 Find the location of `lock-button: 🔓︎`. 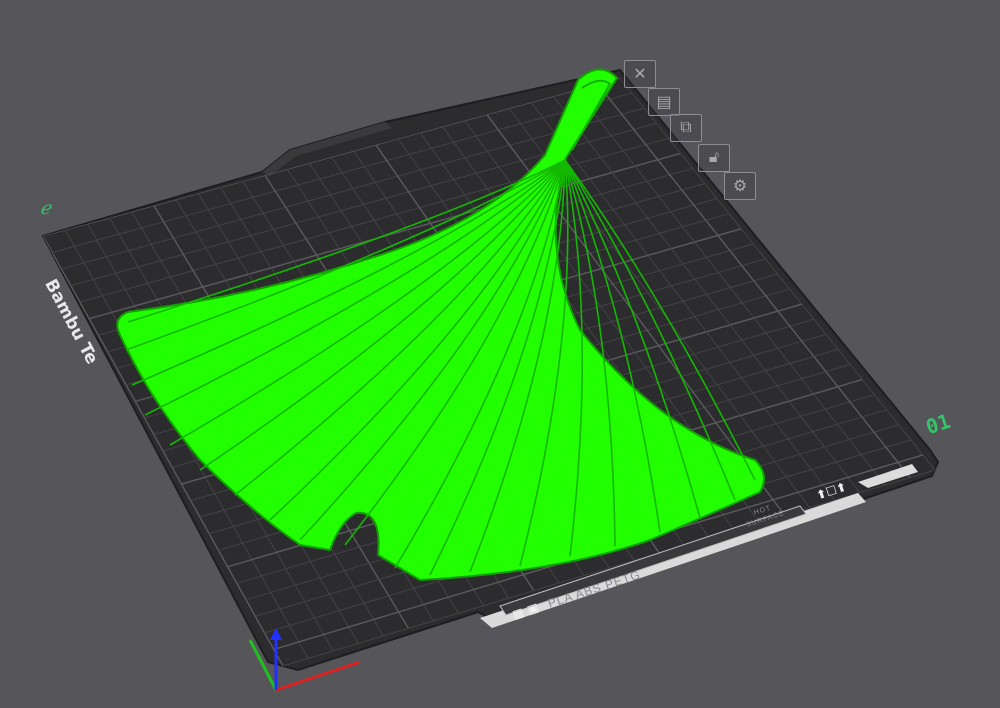

lock-button: 🔓︎ is located at coordinates (714, 158).